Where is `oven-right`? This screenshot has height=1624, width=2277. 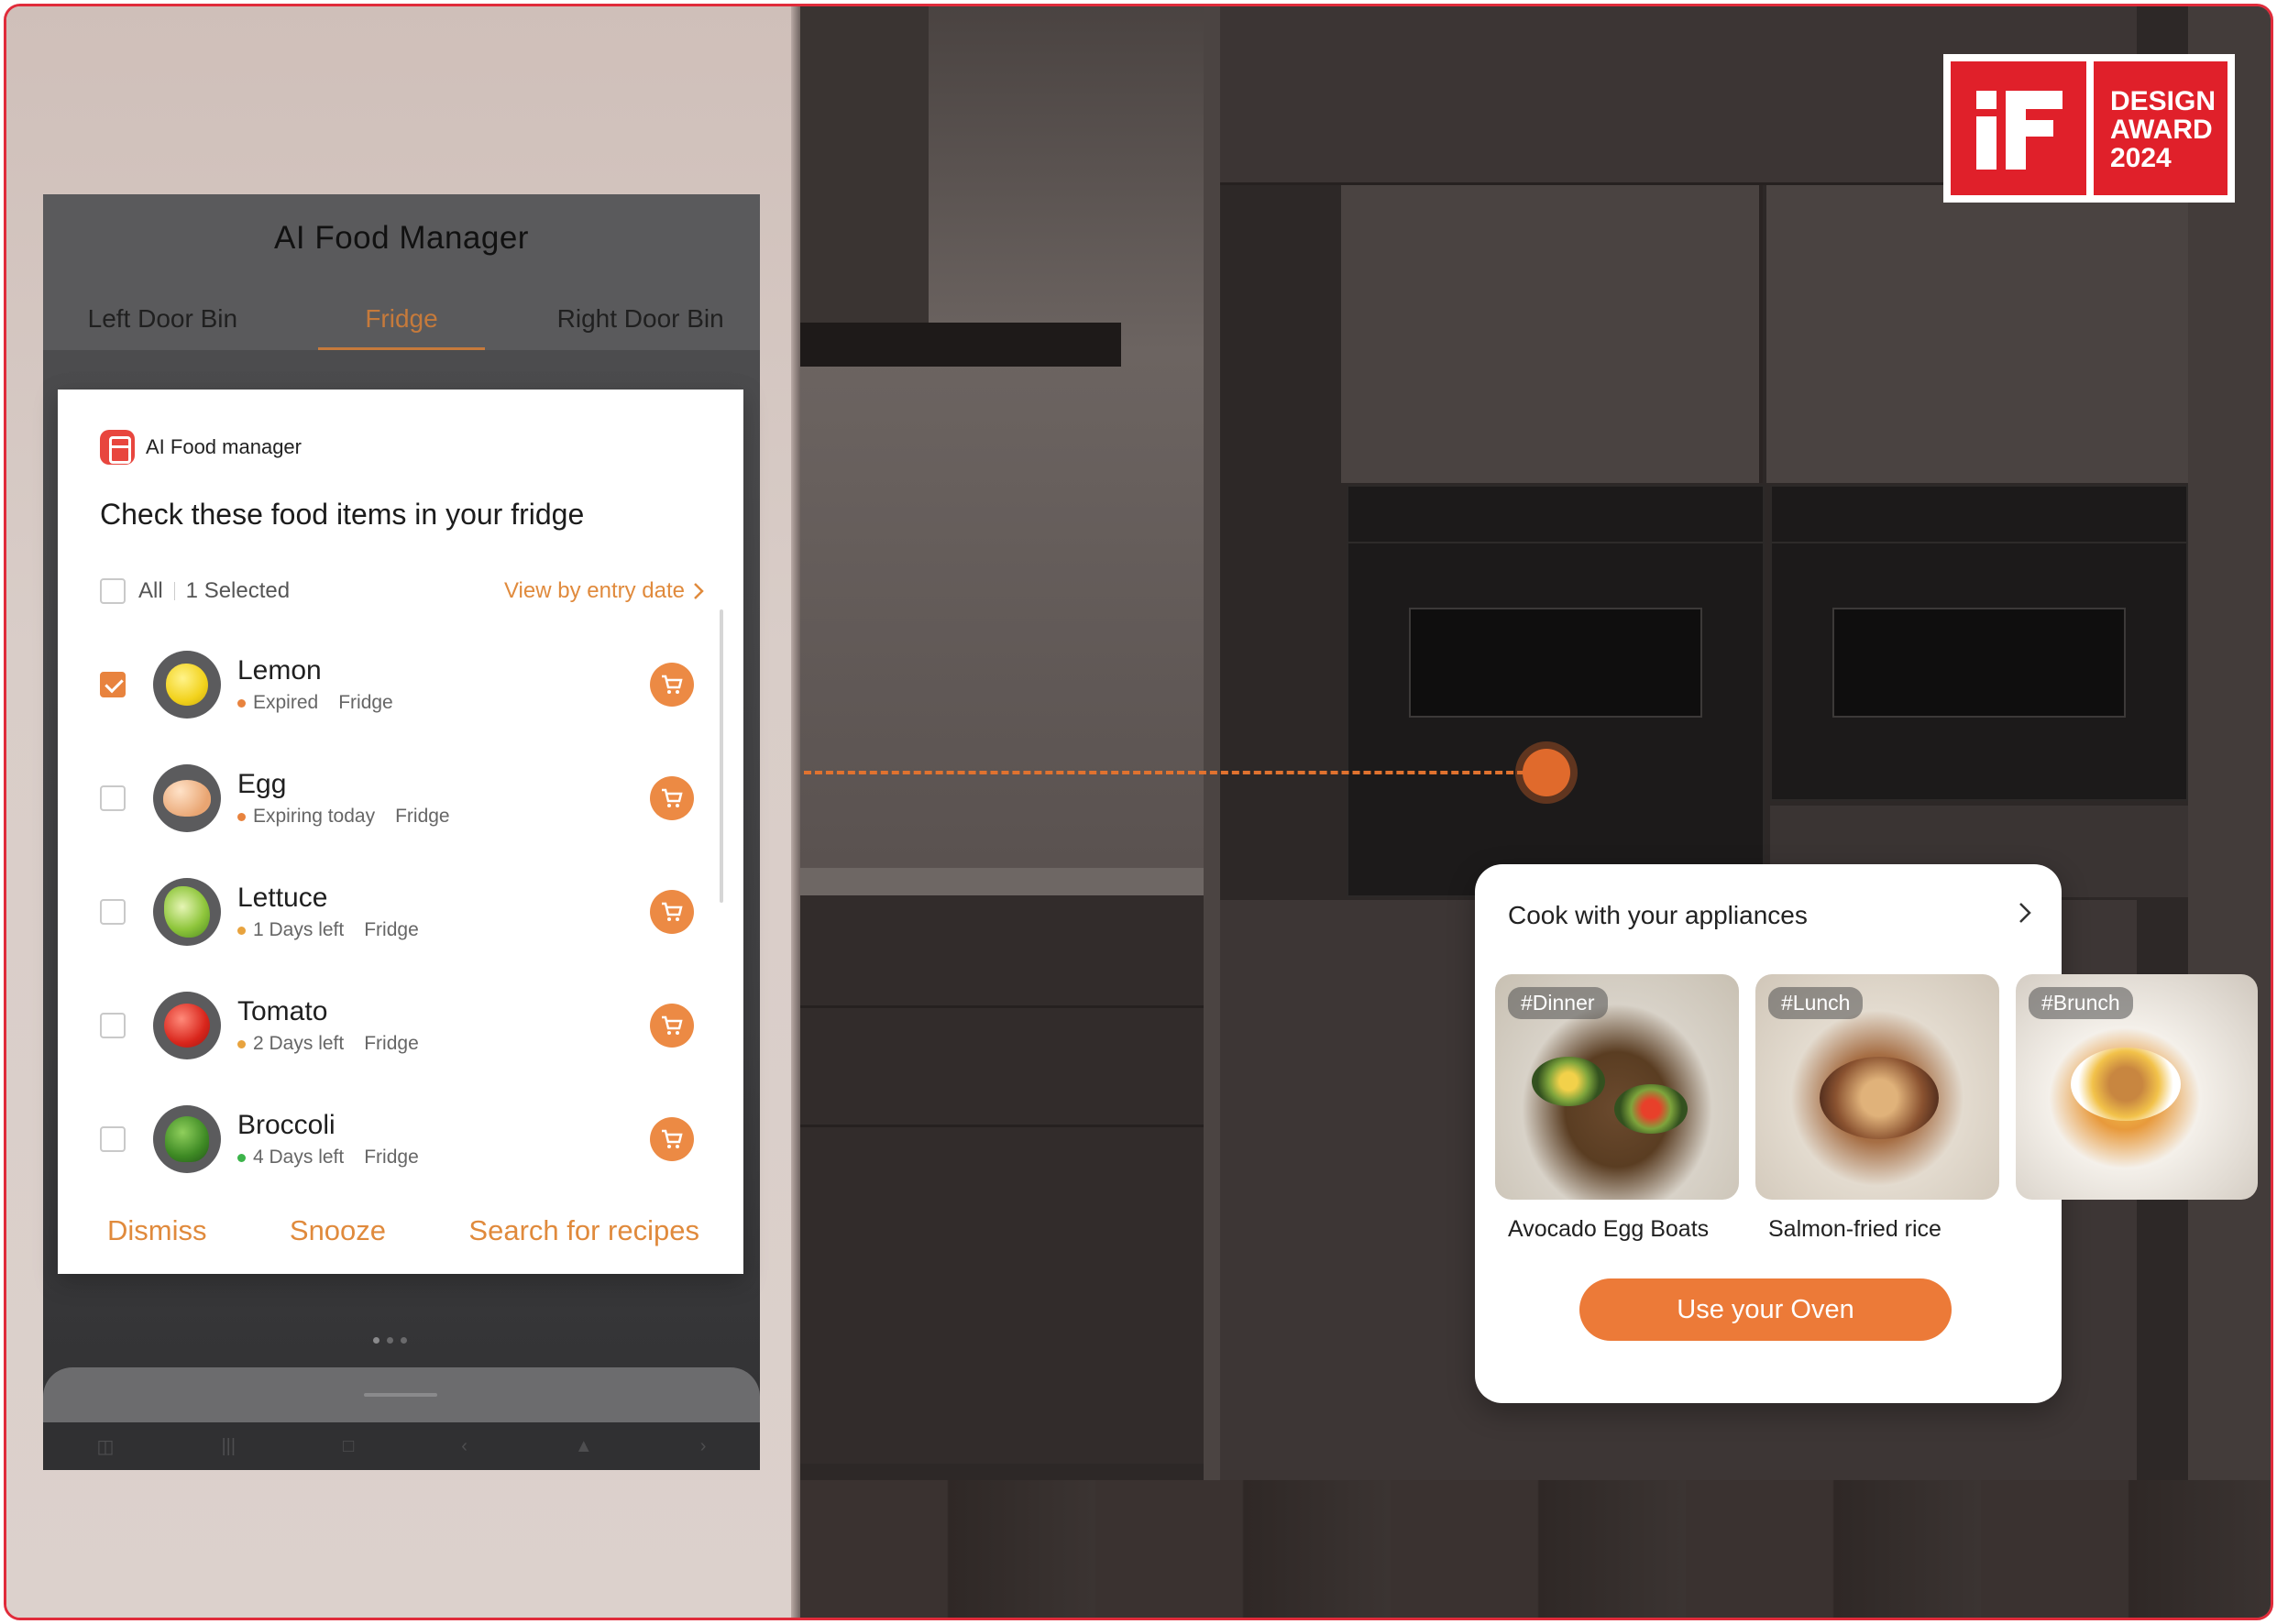
oven-right is located at coordinates (1979, 643).